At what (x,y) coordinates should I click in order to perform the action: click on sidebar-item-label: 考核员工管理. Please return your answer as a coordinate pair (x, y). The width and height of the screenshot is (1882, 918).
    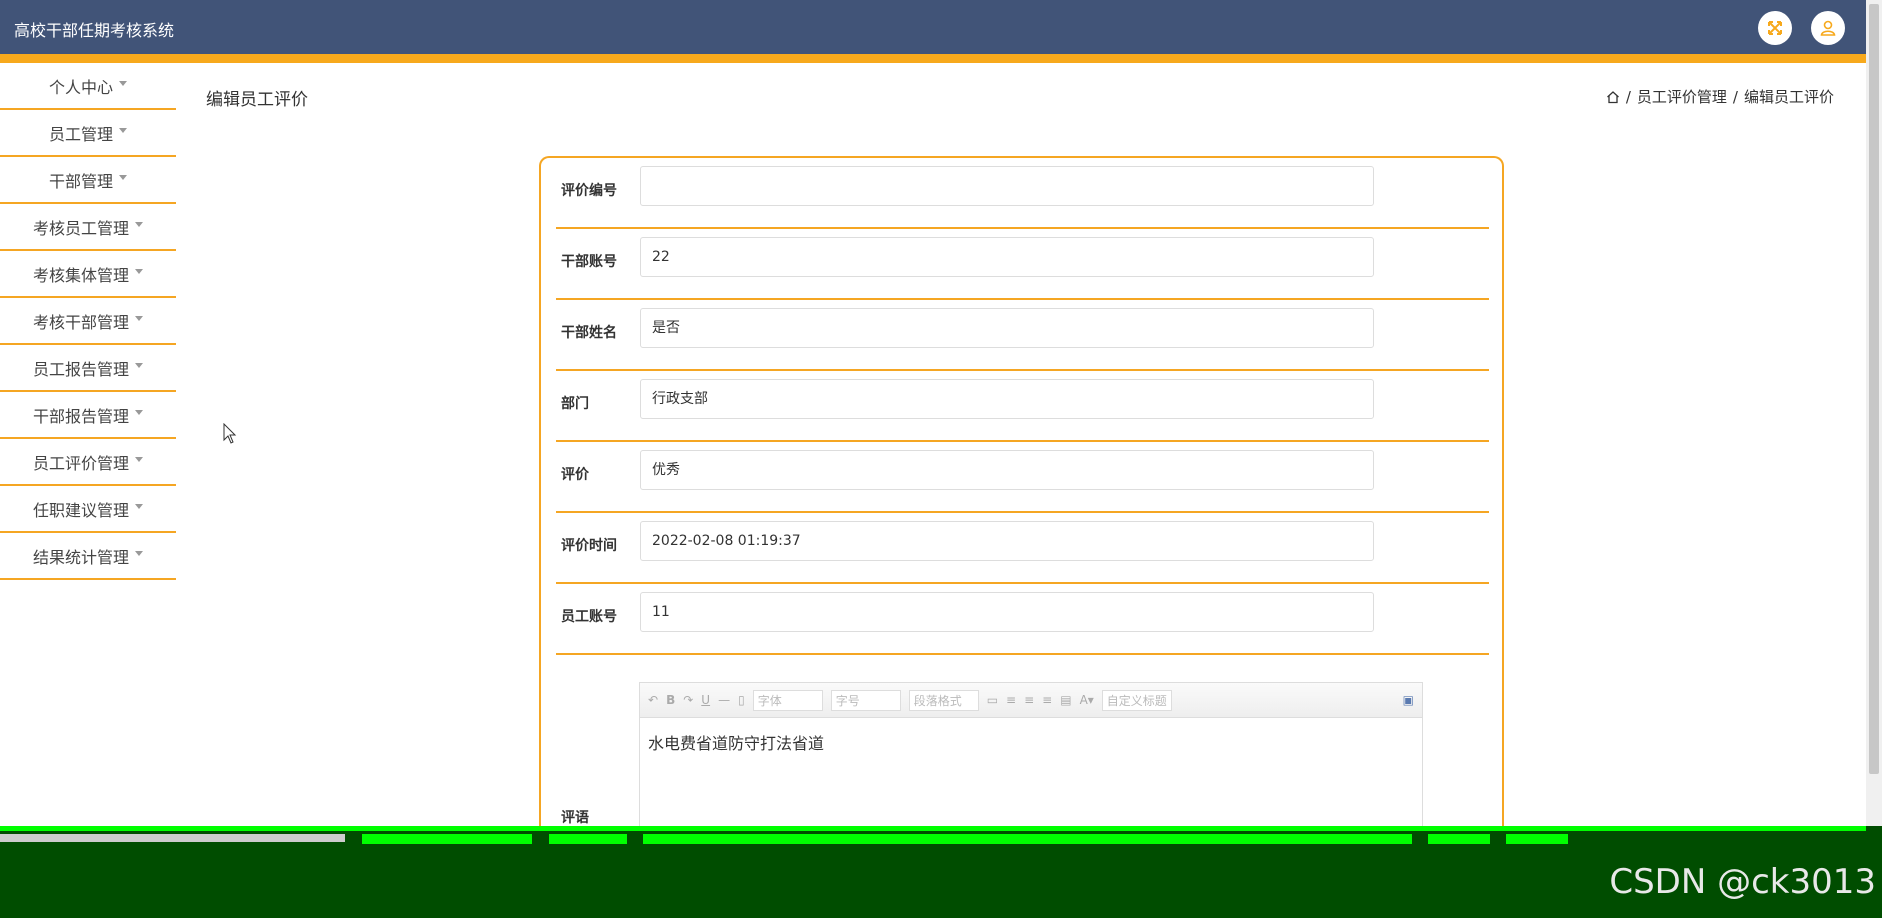
    Looking at the image, I should click on (80, 228).